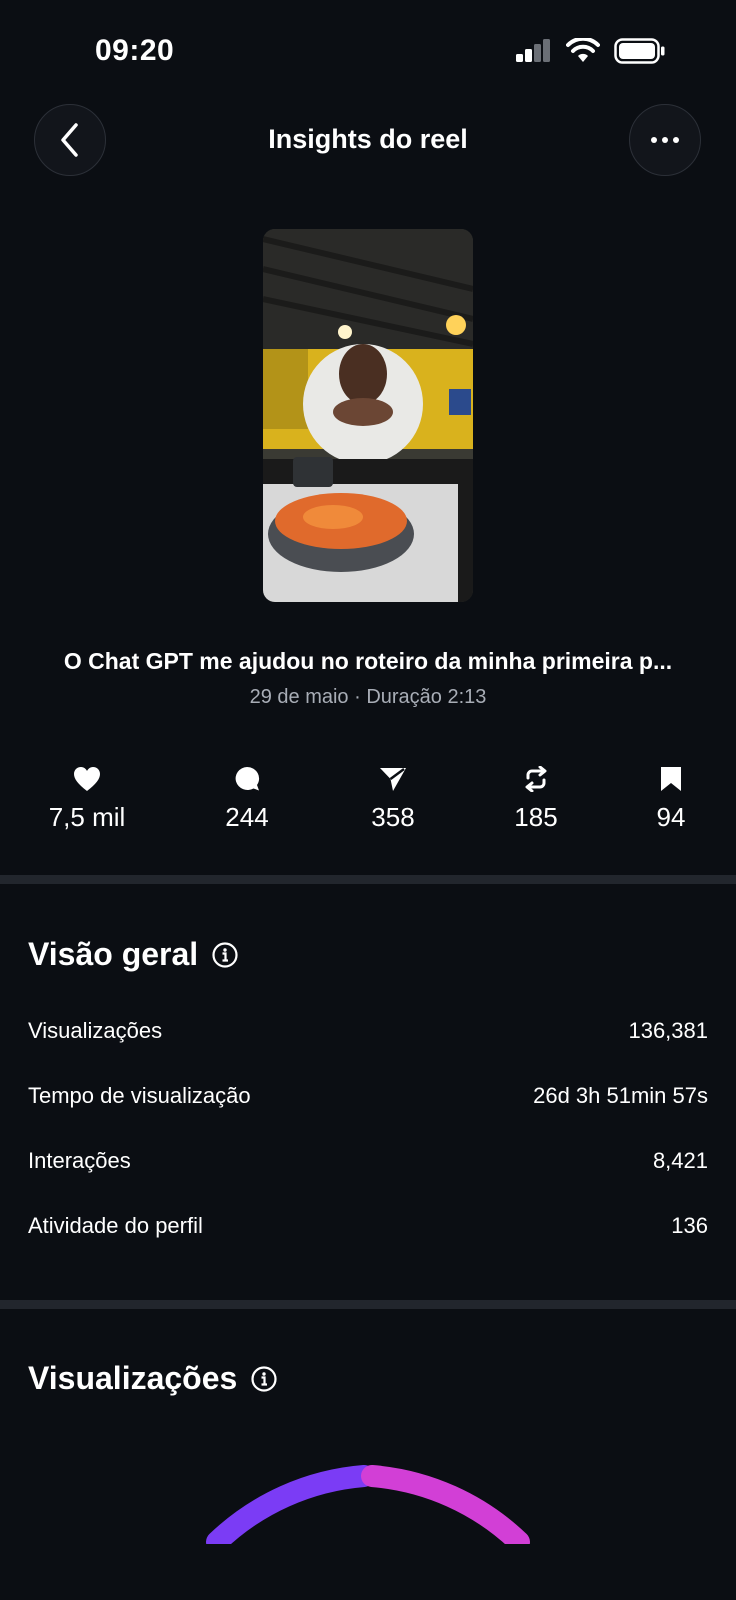 This screenshot has width=736, height=1600. What do you see at coordinates (671, 797) in the screenshot?
I see `saves-stat: 94` at bounding box center [671, 797].